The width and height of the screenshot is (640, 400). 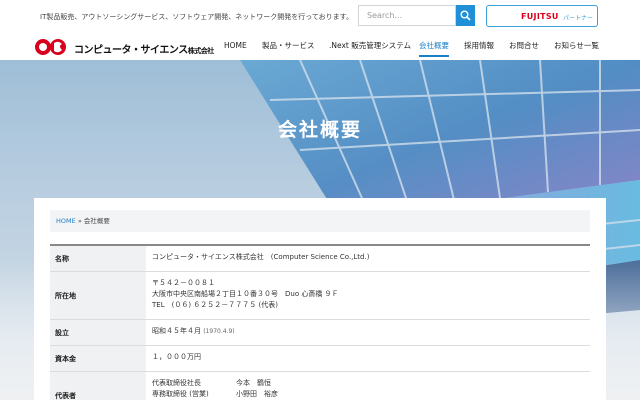 I want to click on nav-contact: お問合せ, so click(x=524, y=46).